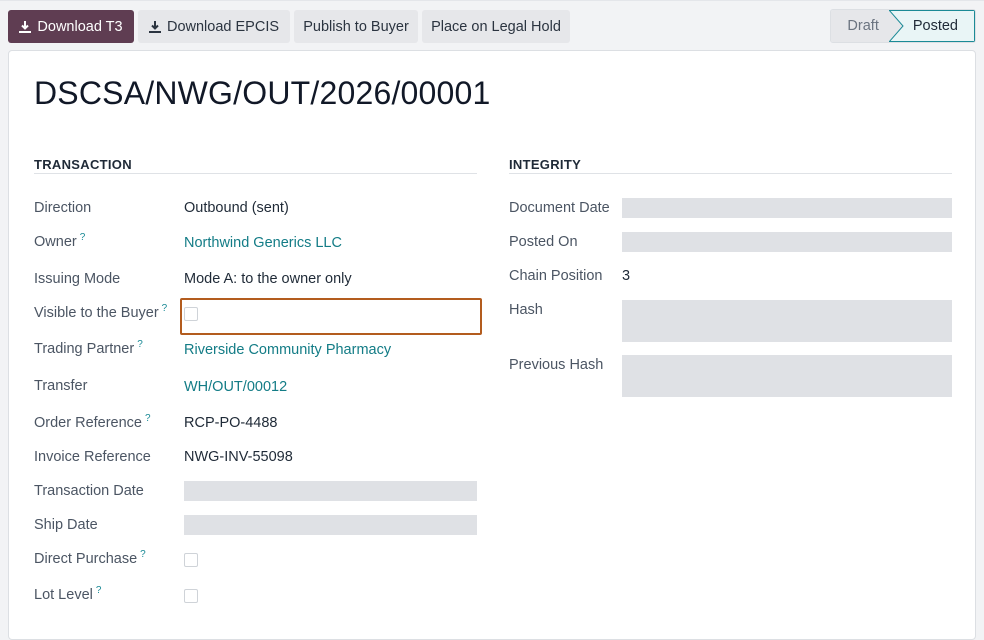 The height and width of the screenshot is (640, 984). I want to click on owner-link: Northwind Generics LLC, so click(263, 243).